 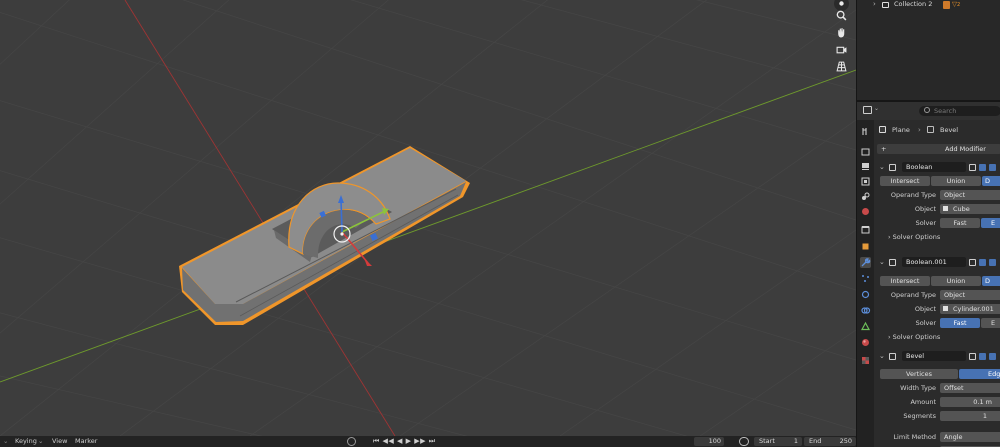 I want to click on pan-hand-icon, so click(x=841, y=32).